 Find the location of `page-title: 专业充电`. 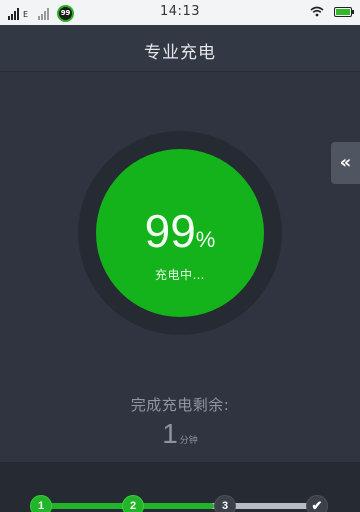

page-title: 专业充电 is located at coordinates (180, 53).